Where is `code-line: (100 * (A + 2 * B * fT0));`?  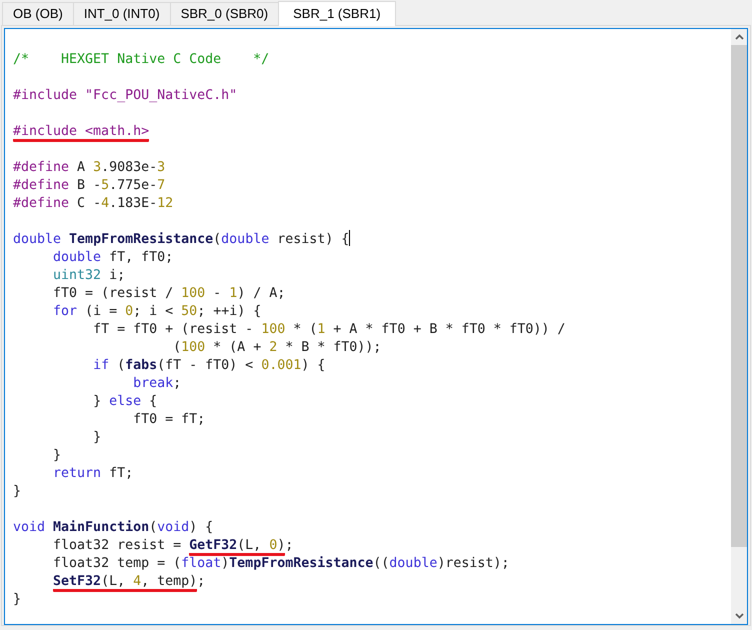 code-line: (100 * (A + 2 * B * fT0)); is located at coordinates (277, 348).